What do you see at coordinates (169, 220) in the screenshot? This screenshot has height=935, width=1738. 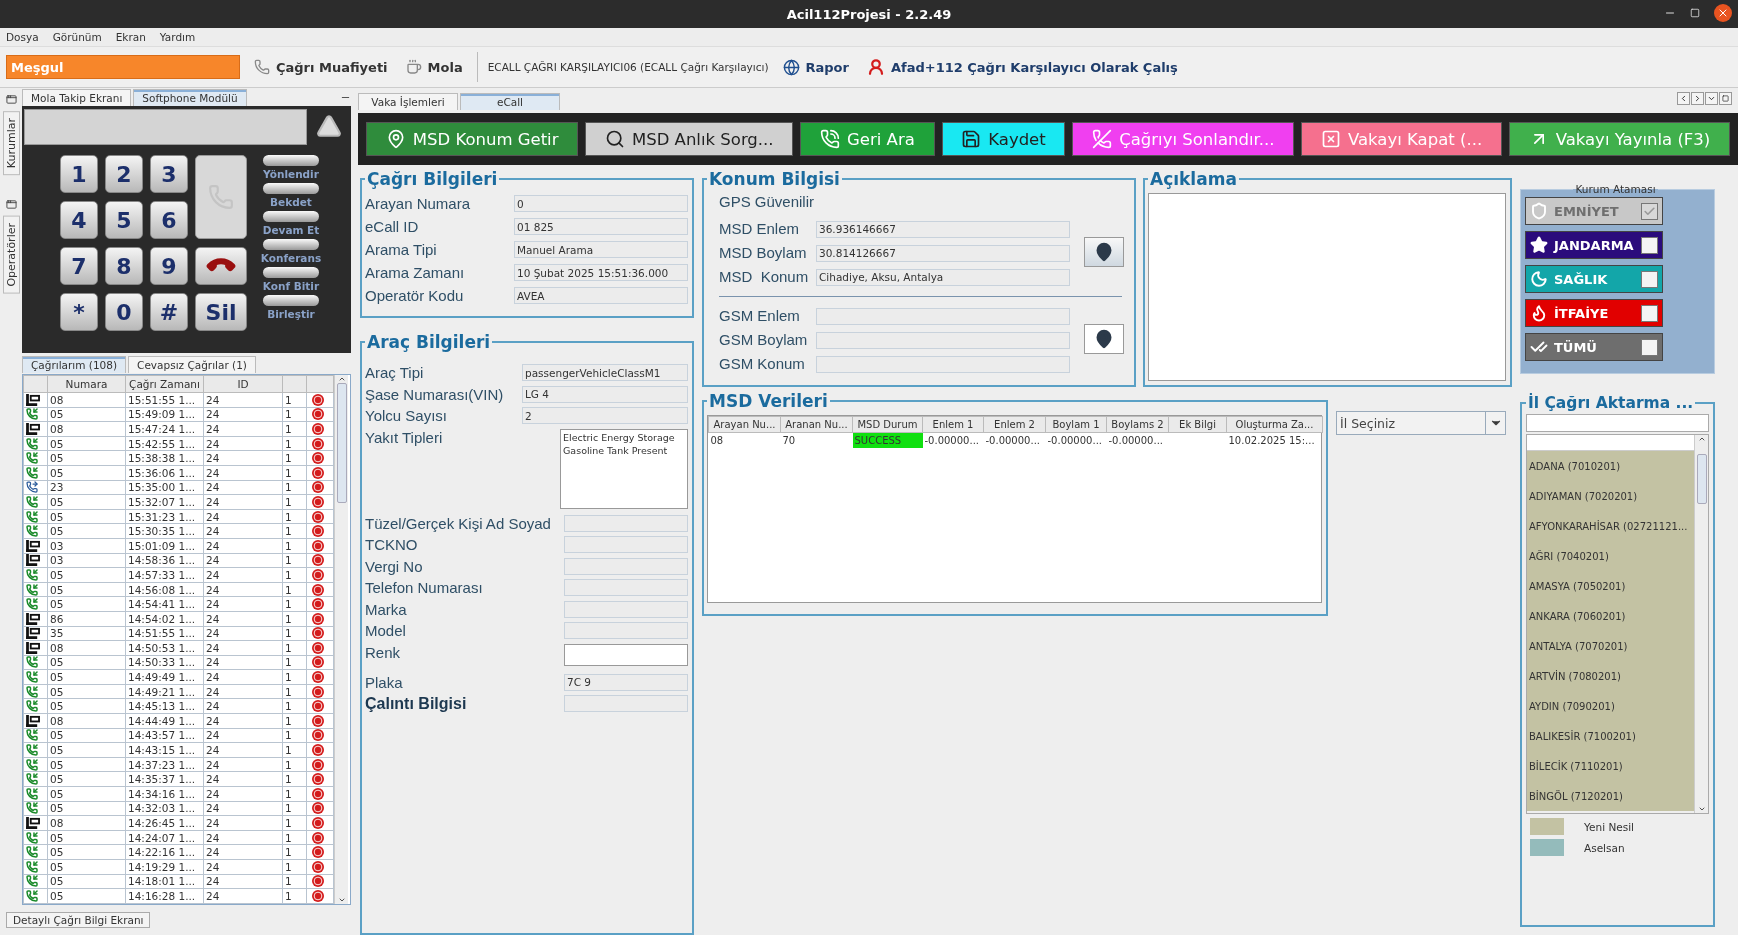 I see `keypad-key: 6` at bounding box center [169, 220].